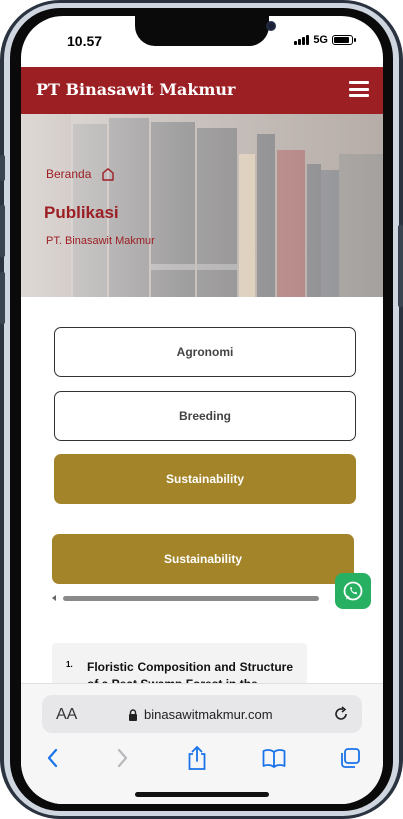 This screenshot has height=819, width=403. I want to click on scrollbar-thumb, so click(191, 598).